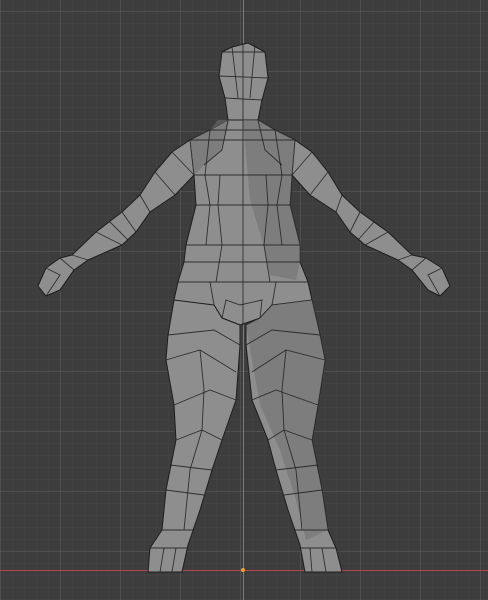 The height and width of the screenshot is (600, 488). What do you see at coordinates (243, 81) in the screenshot?
I see `mesh-head` at bounding box center [243, 81].